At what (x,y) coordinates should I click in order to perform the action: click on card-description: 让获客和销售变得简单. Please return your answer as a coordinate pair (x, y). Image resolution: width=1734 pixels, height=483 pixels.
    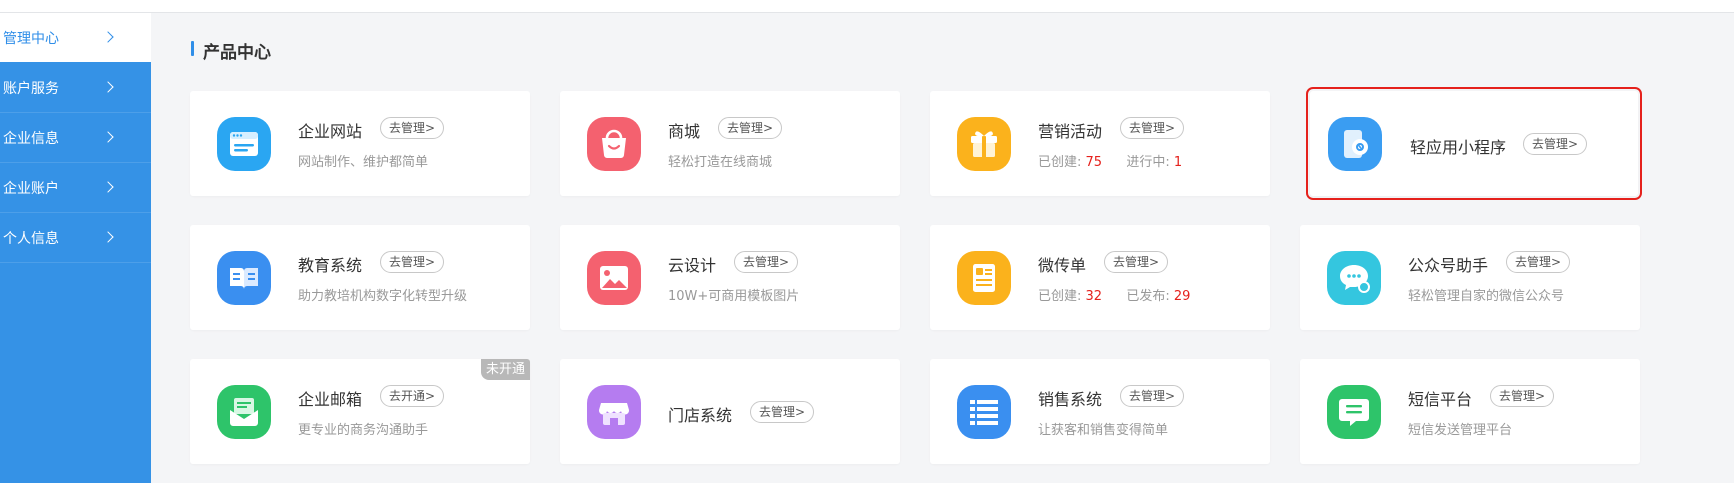
    Looking at the image, I should click on (1103, 430).